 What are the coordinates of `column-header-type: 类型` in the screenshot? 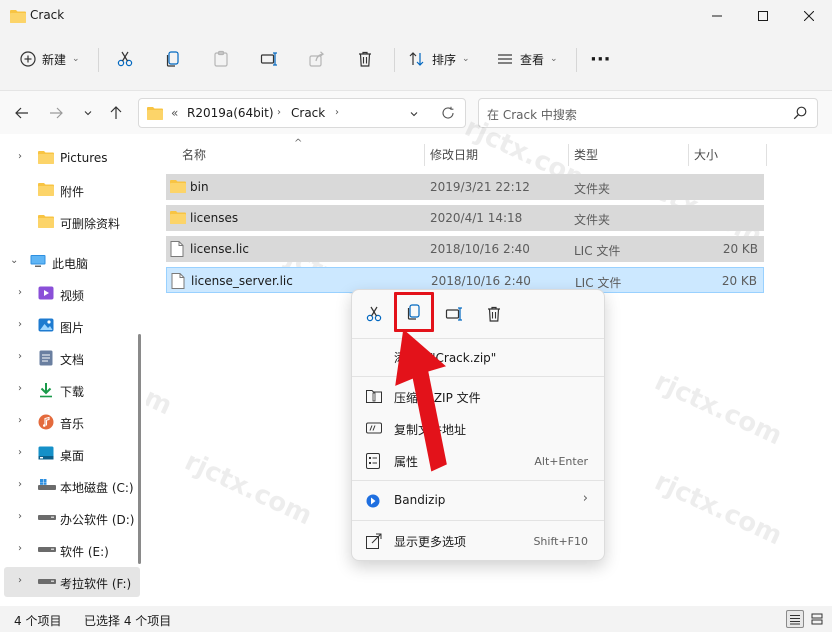 It's located at (586, 154).